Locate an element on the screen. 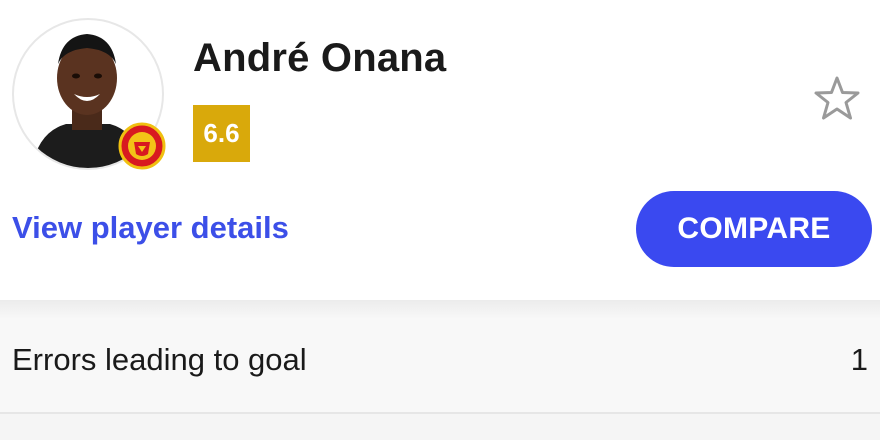 The image size is (880, 440). player-name: André Onana is located at coordinates (320, 58).